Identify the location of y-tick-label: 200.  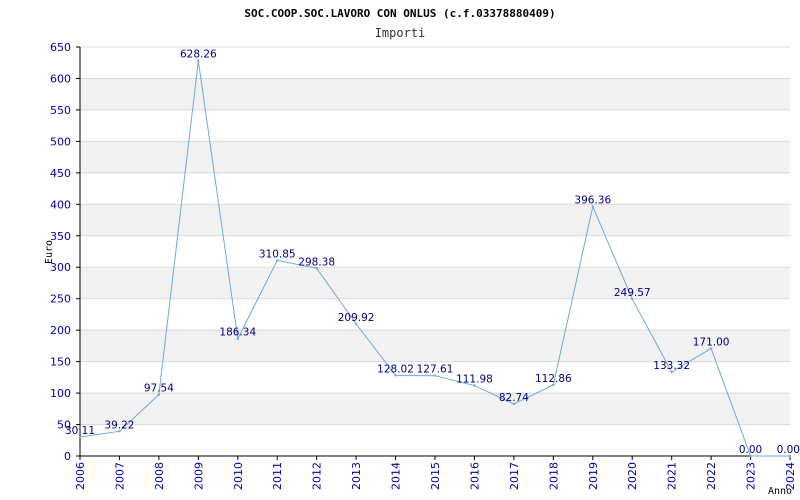
(60, 330).